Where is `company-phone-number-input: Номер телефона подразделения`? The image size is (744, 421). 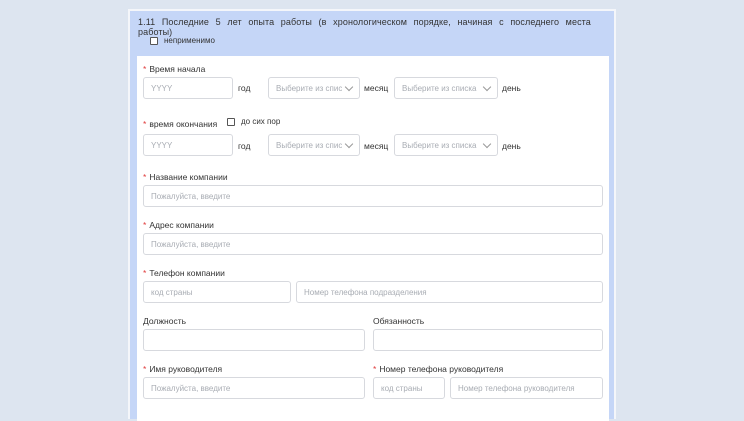 company-phone-number-input: Номер телефона подразделения is located at coordinates (449, 292).